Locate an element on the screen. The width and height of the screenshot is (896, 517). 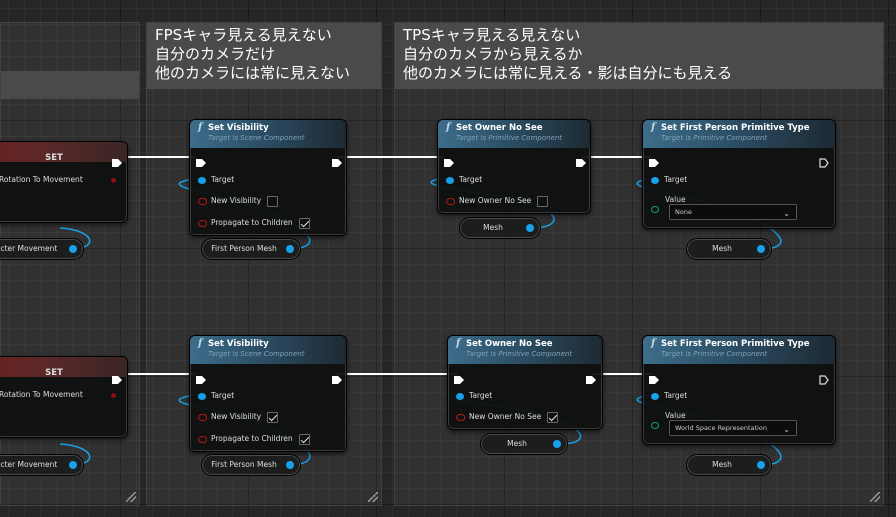
comment-left-header is located at coordinates (70, 85).